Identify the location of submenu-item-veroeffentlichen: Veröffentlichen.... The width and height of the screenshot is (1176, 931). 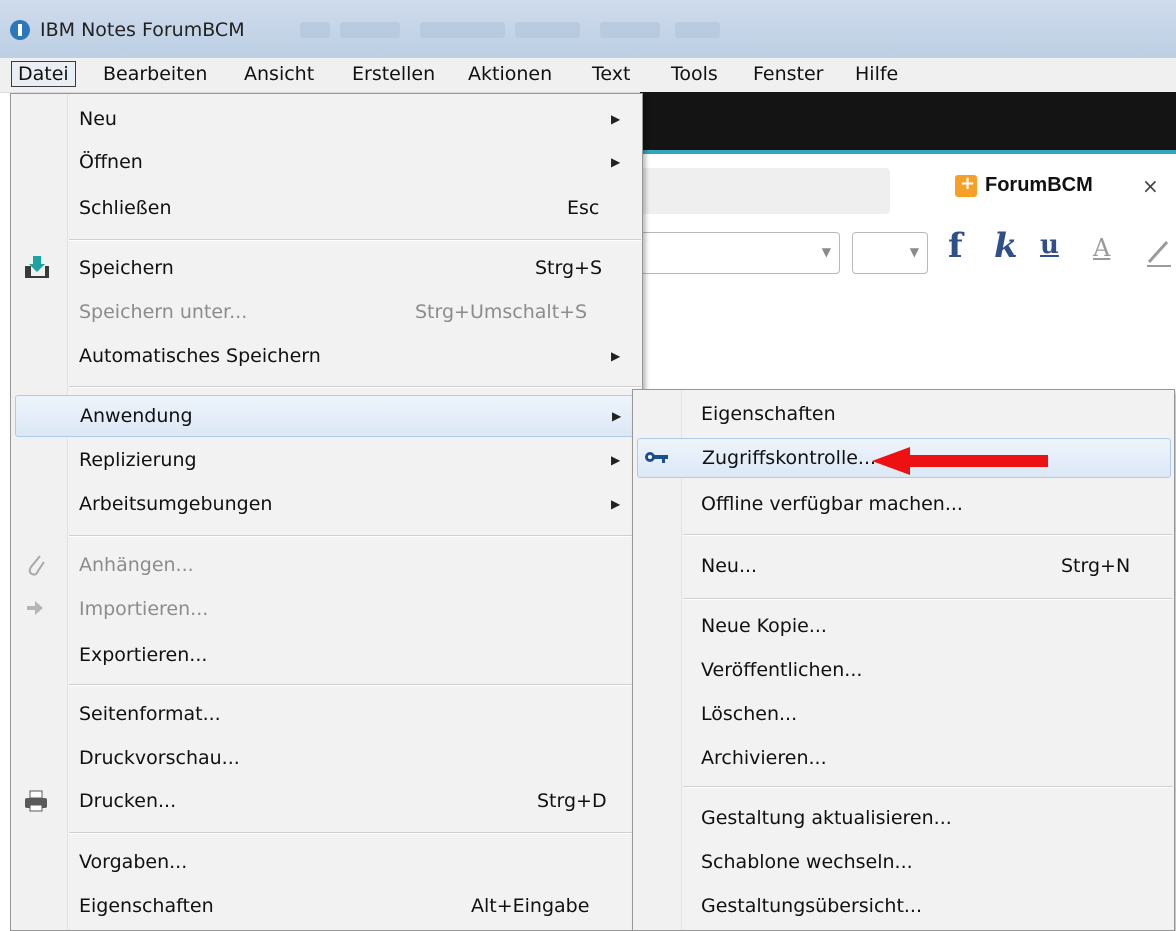
(903, 670).